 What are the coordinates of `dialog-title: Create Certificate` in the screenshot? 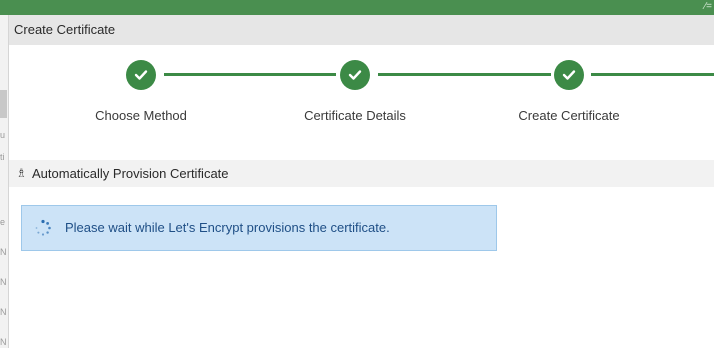 It's located at (65, 29).